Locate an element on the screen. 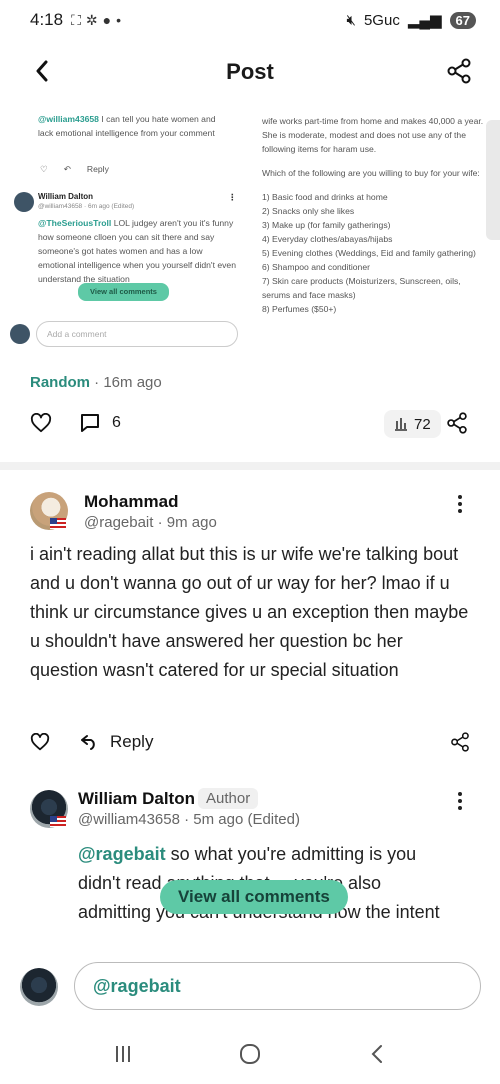  home-button is located at coordinates (250, 1054).